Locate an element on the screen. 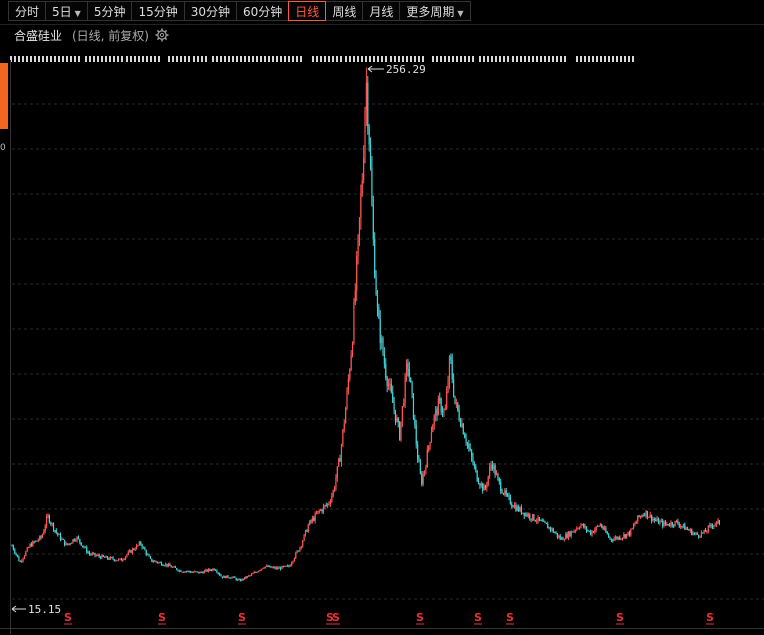 Image resolution: width=764 pixels, height=635 pixels. tab-period-6: 日线 is located at coordinates (307, 11).